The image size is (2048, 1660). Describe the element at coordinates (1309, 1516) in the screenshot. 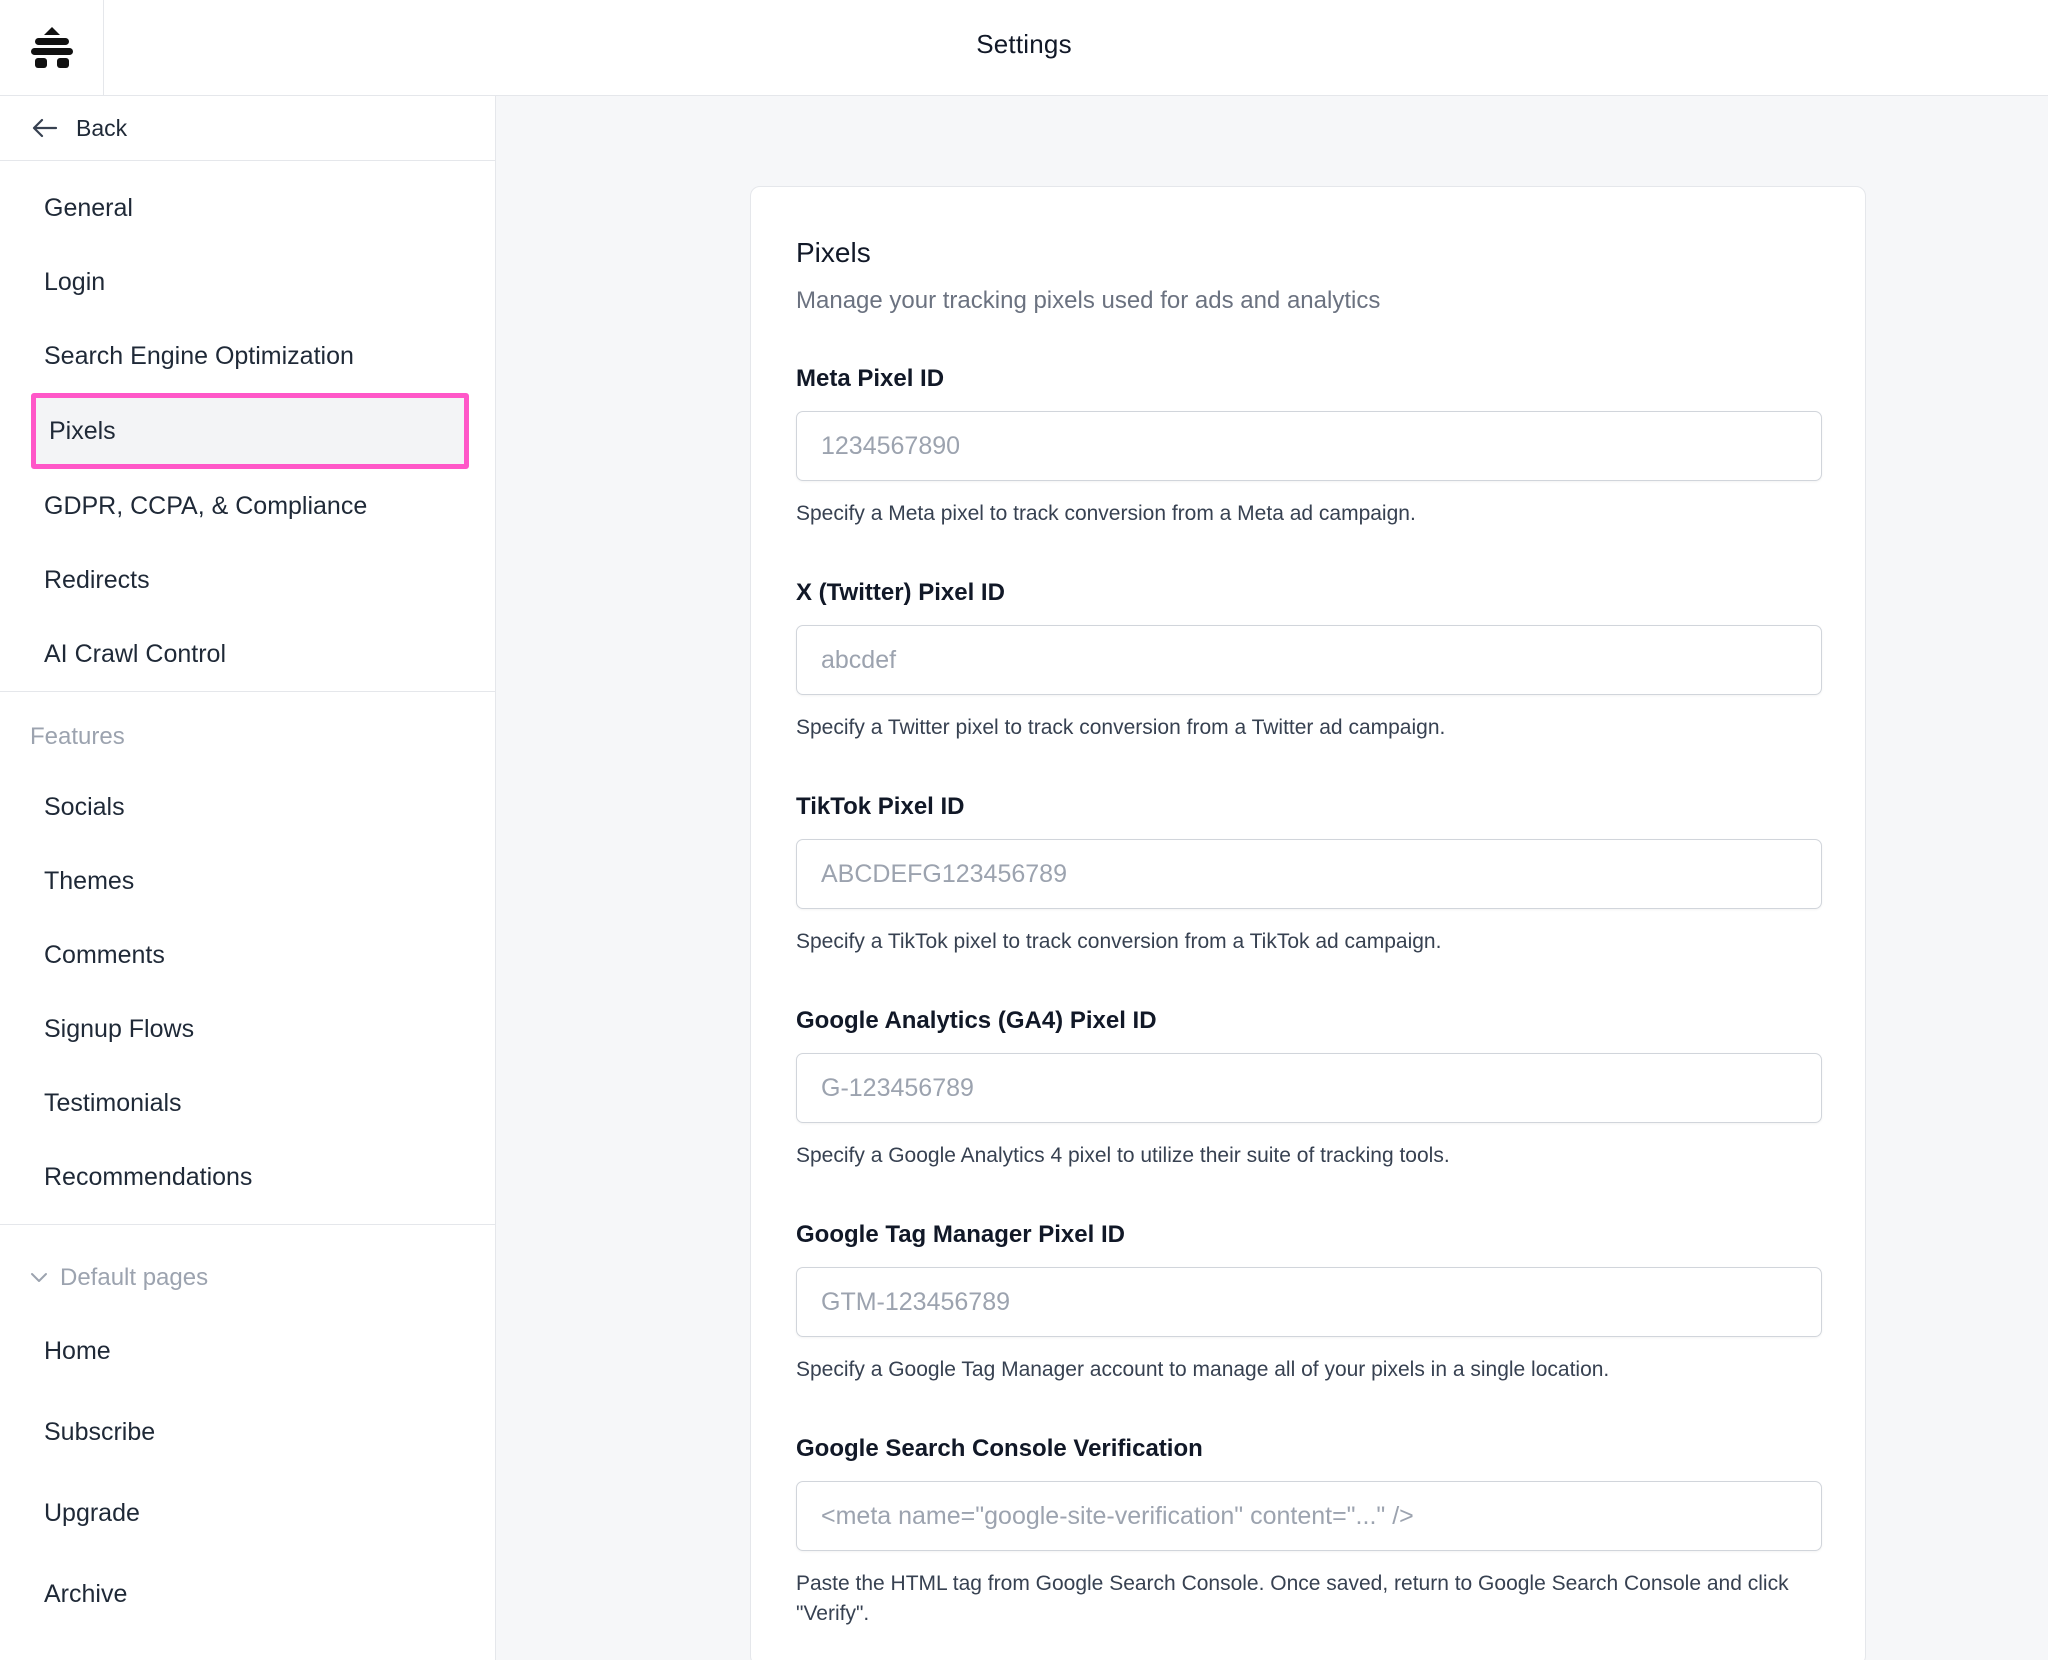

I see `search-console-verification-input` at that location.